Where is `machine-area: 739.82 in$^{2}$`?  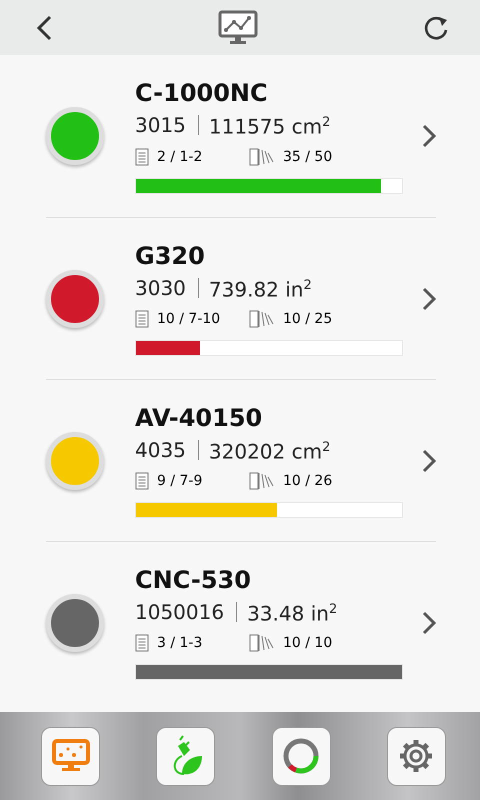
machine-area: 739.82 in$^{2}$ is located at coordinates (260, 287).